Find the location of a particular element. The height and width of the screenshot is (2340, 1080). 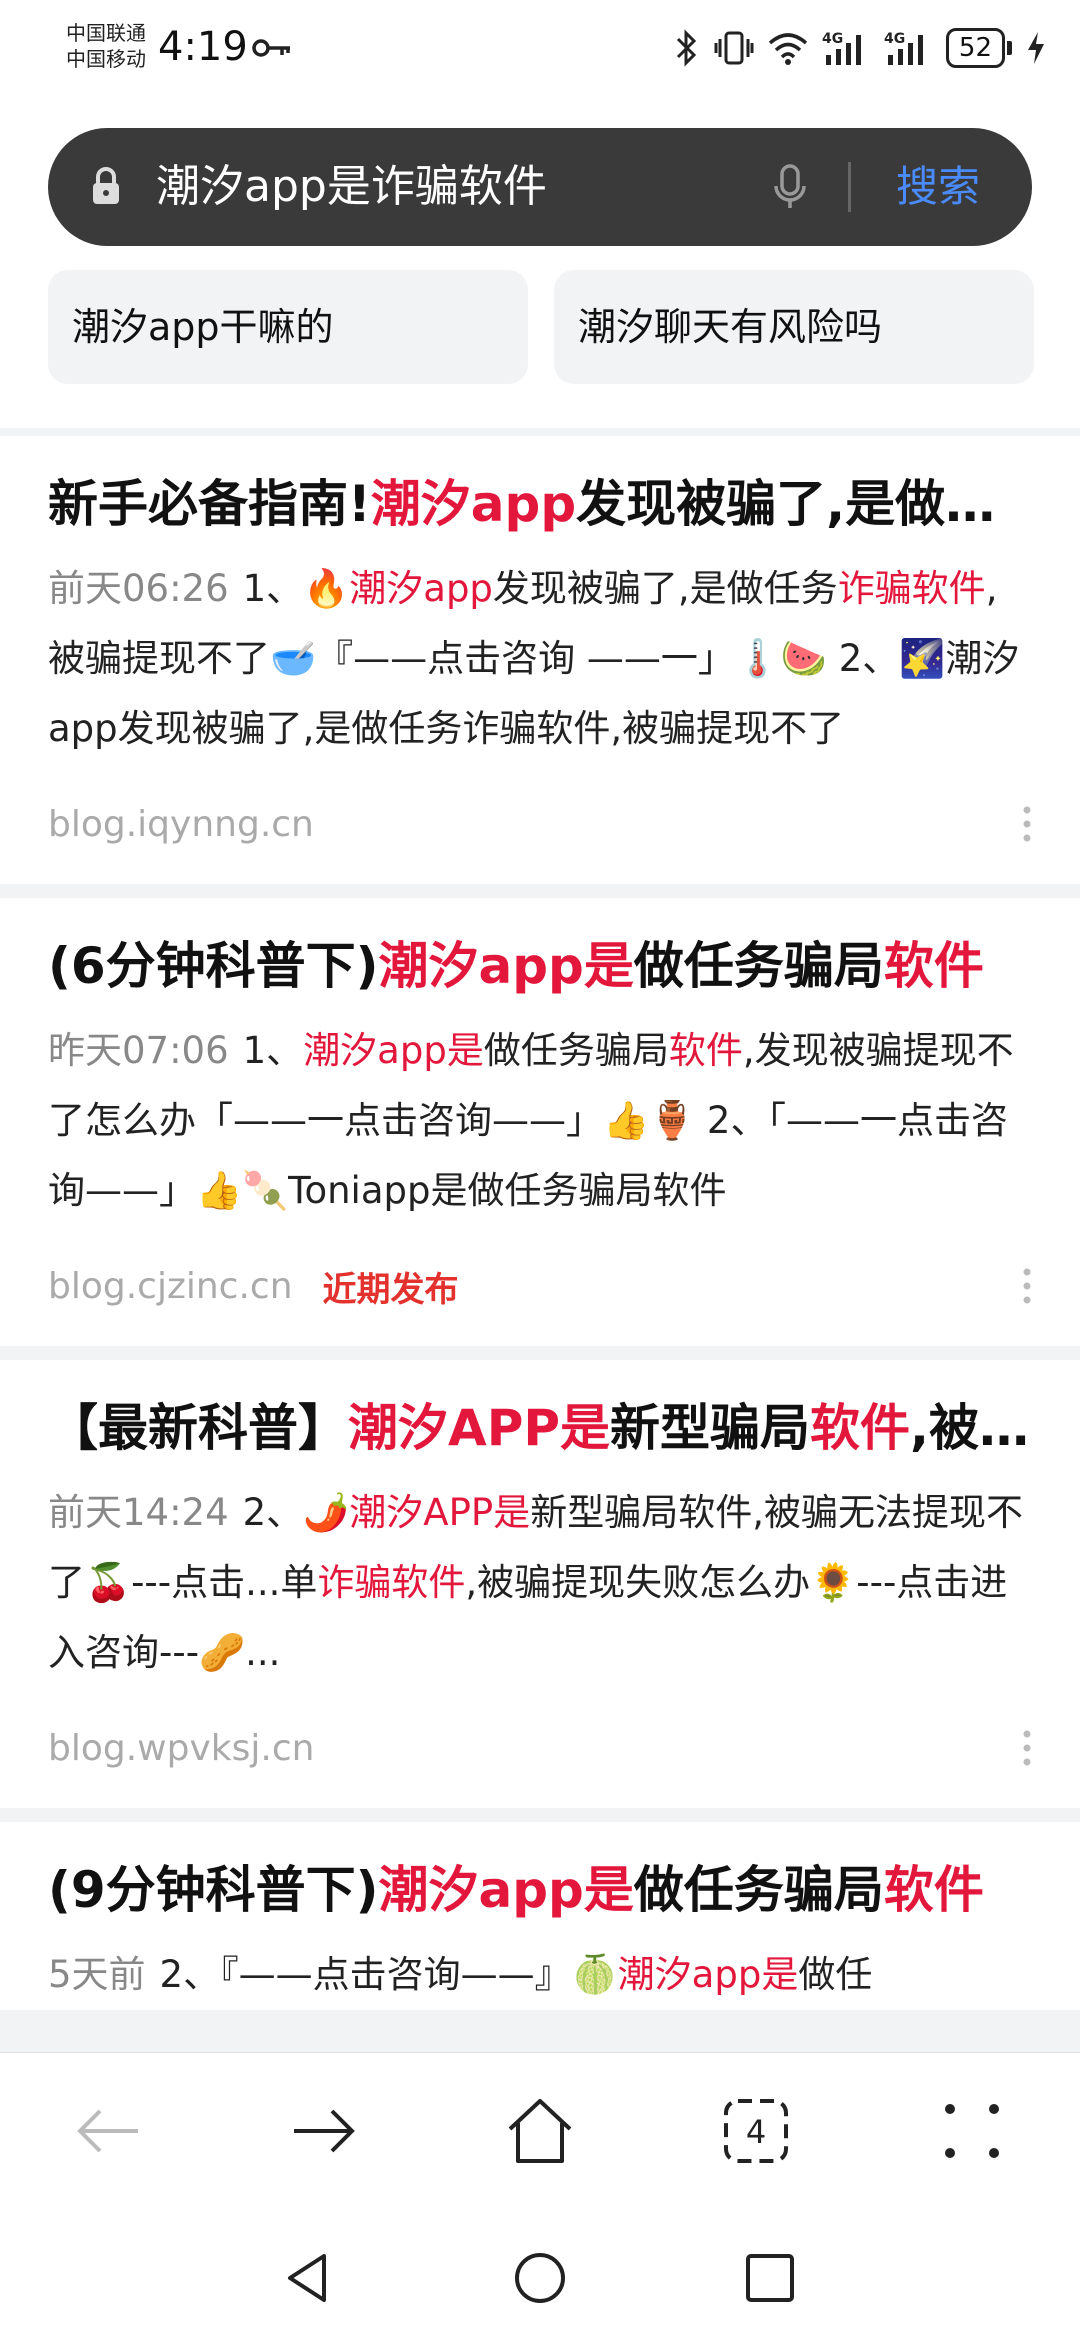

snippet-part: 2、🌶️ is located at coordinates (296, 1512).